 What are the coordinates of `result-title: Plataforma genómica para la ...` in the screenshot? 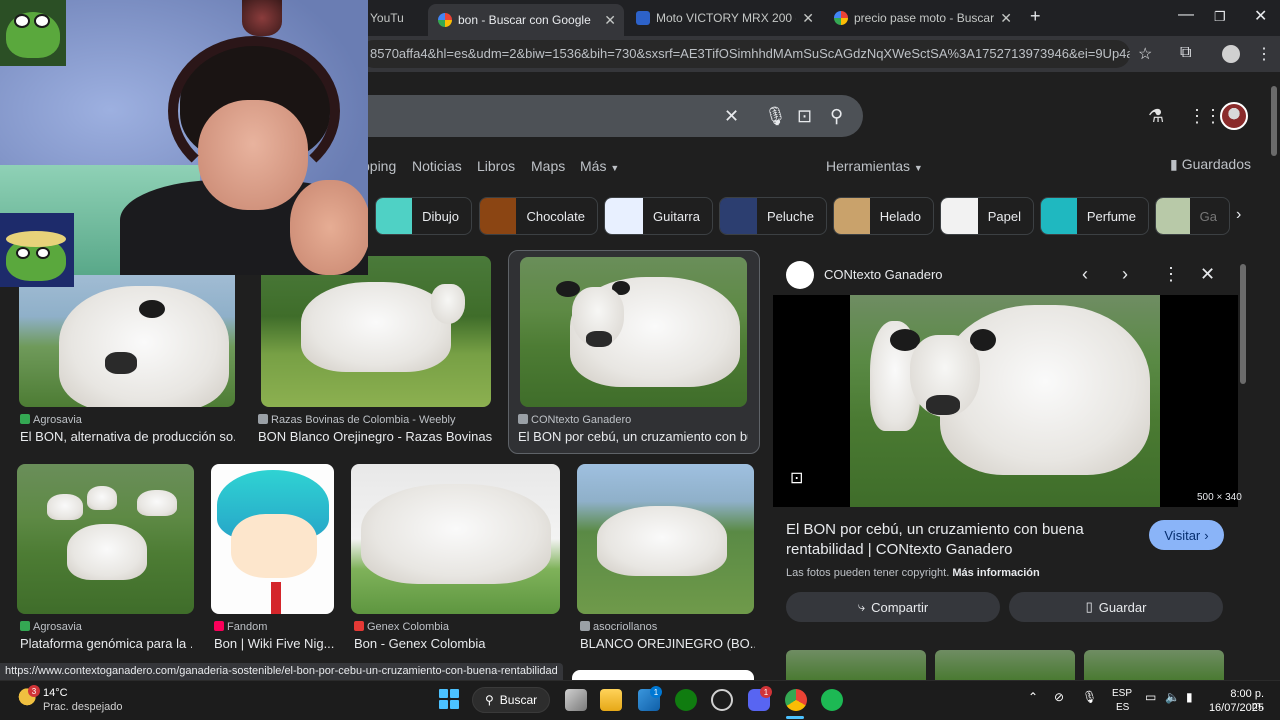 It's located at (106, 643).